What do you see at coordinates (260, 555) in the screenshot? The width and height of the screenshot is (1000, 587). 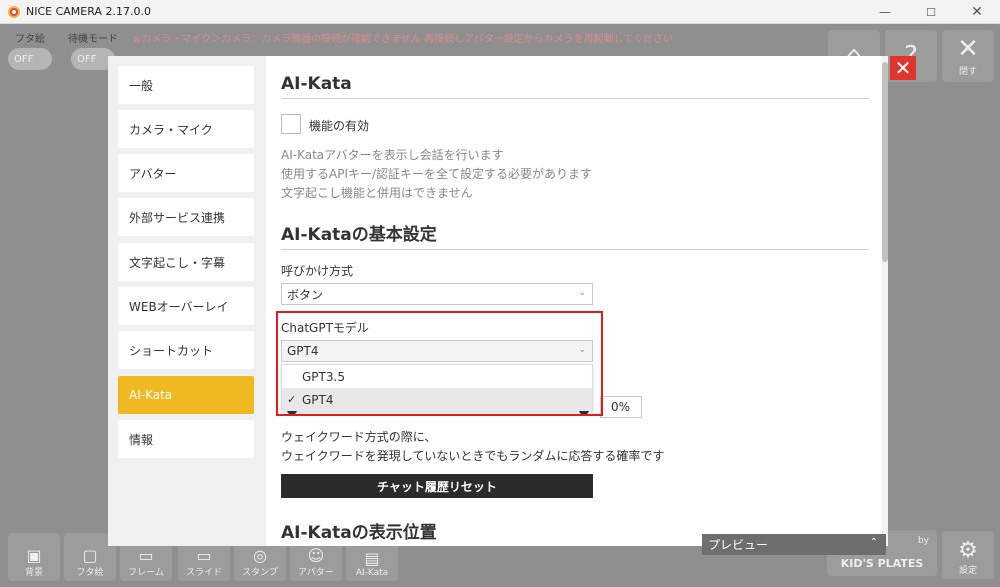 I see `stamp-icon: ◎` at bounding box center [260, 555].